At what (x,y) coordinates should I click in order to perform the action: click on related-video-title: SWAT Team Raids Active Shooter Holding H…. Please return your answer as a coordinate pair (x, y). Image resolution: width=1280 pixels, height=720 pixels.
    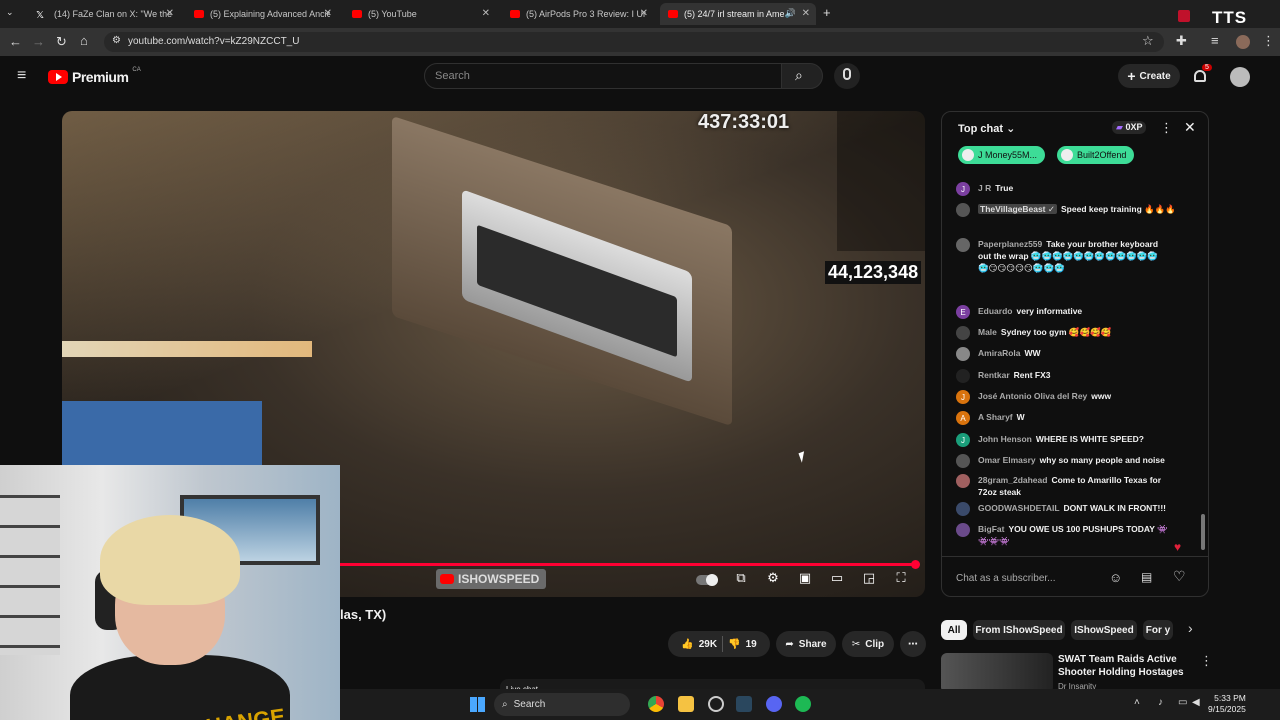
    Looking at the image, I should click on (1128, 666).